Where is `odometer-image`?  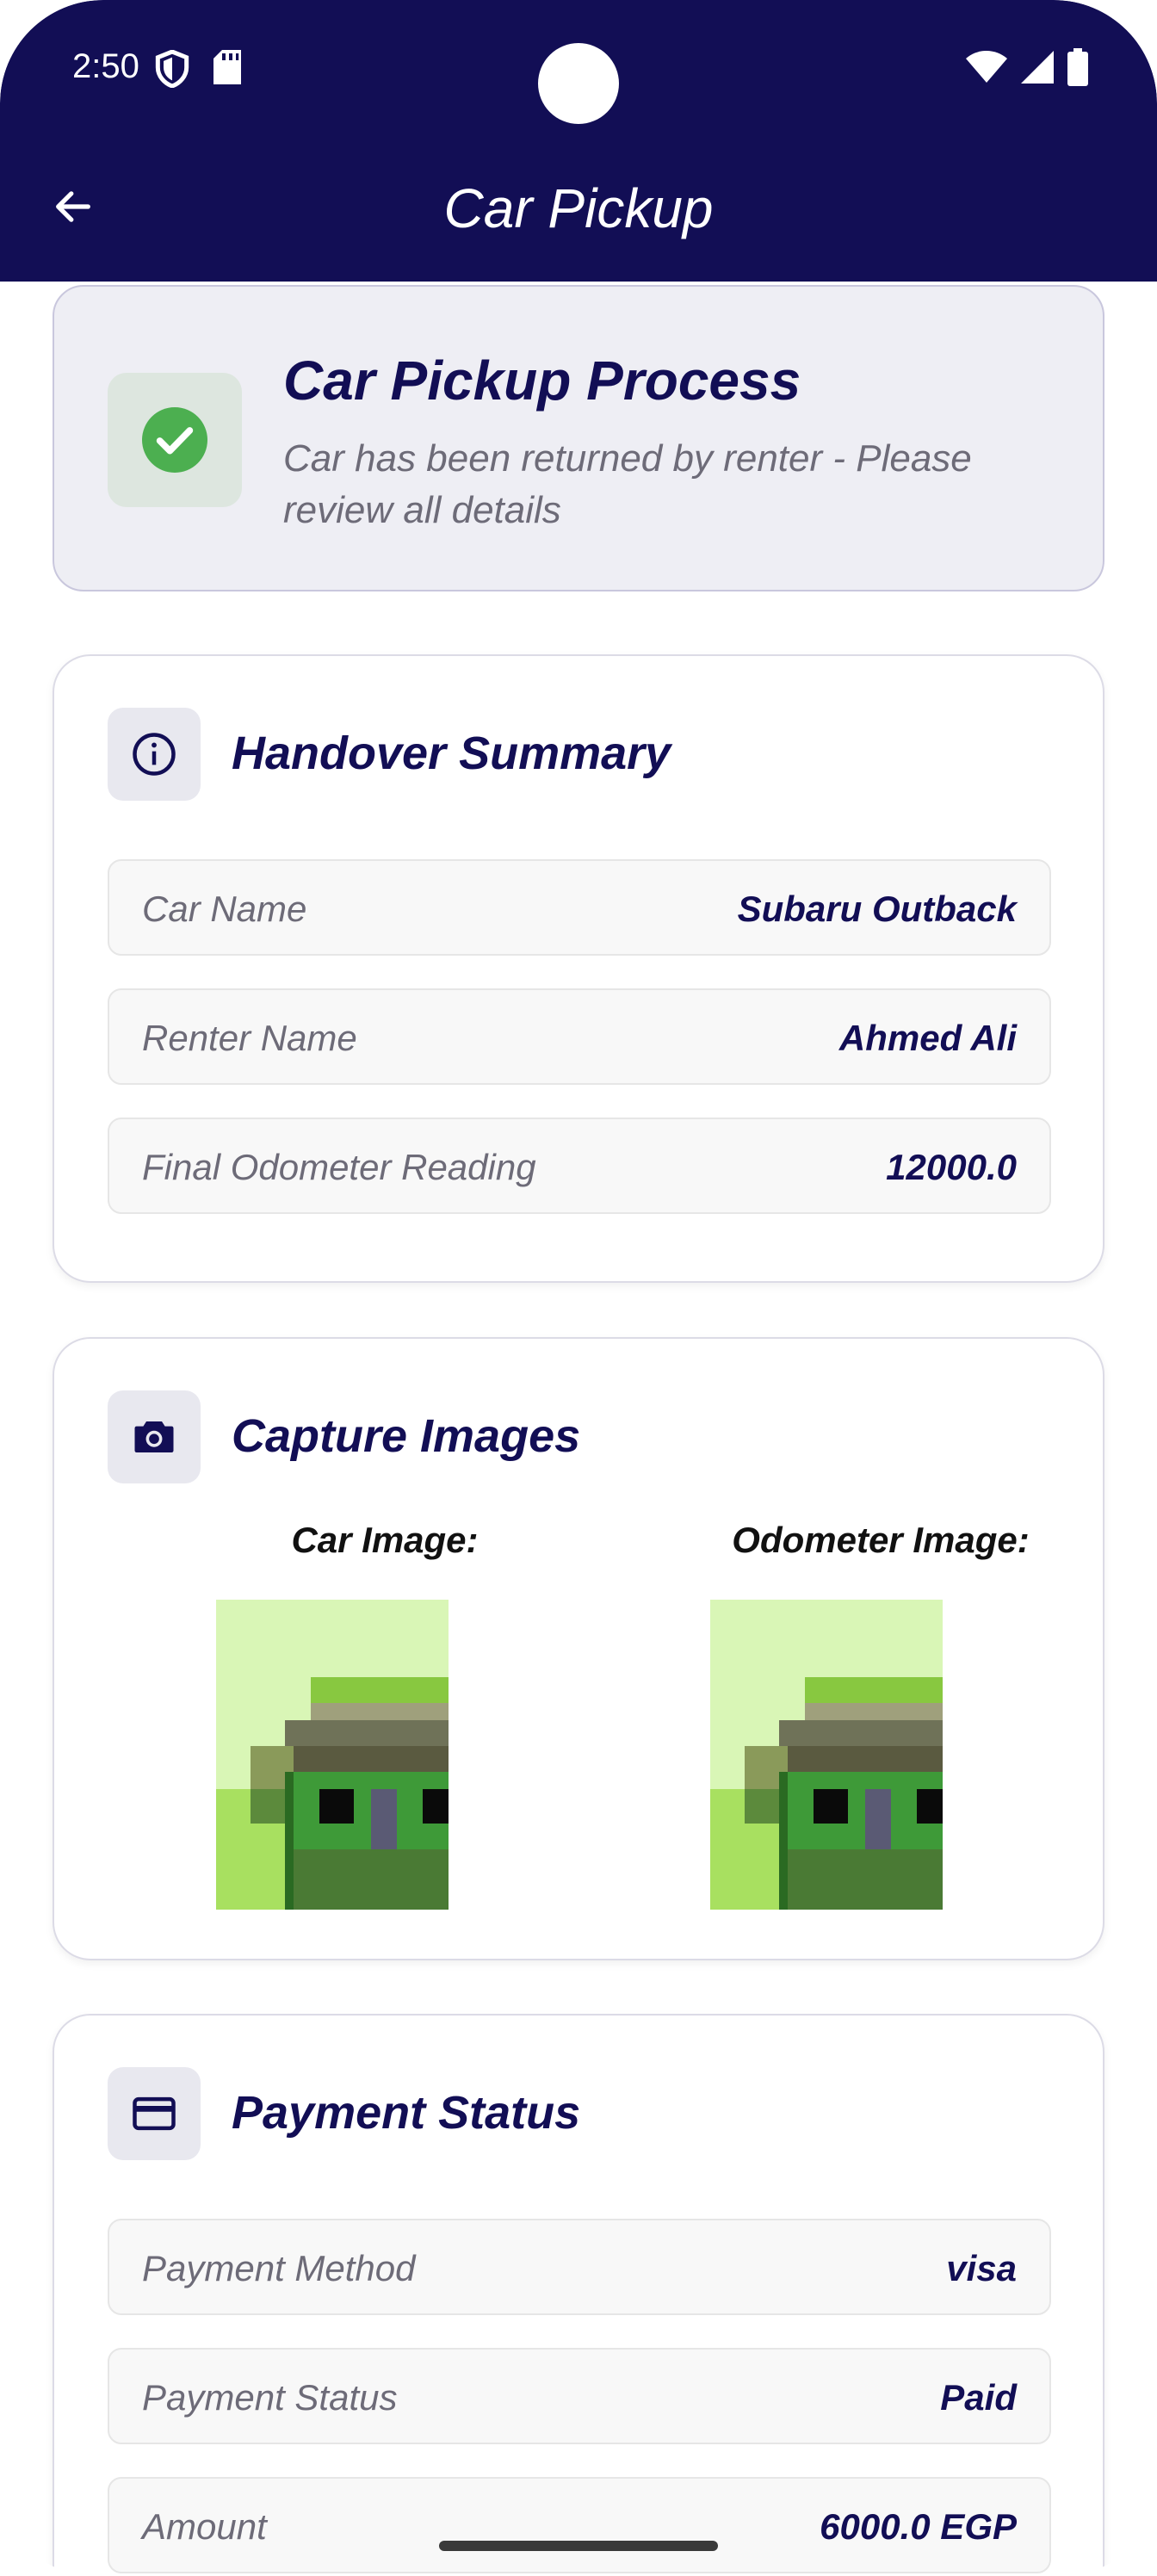 odometer-image is located at coordinates (827, 1755).